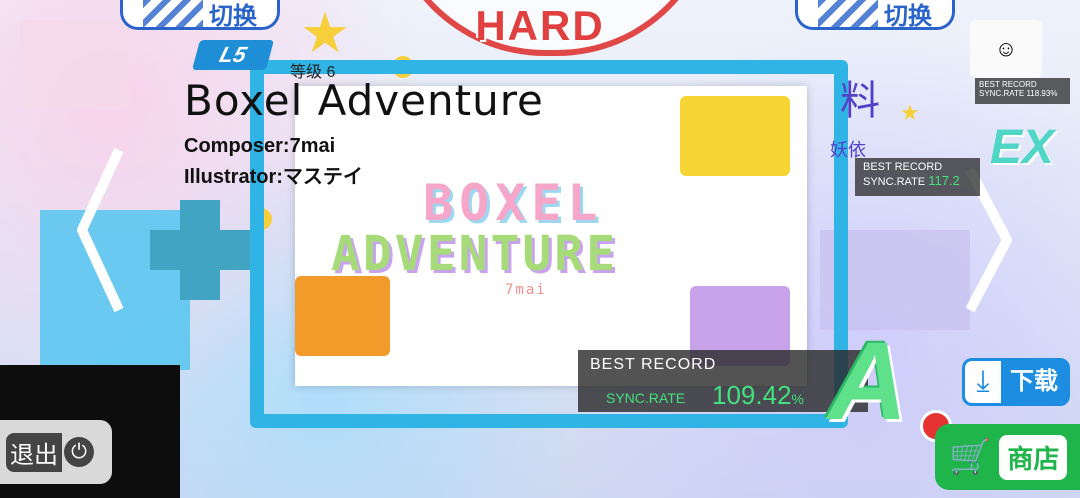 The height and width of the screenshot is (498, 1080). Describe the element at coordinates (868, 381) in the screenshot. I see `grade-letter: A` at that location.